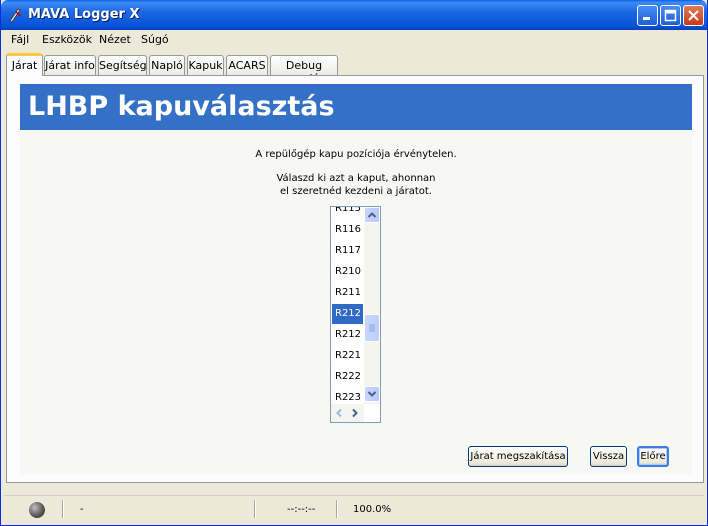 The image size is (708, 526). I want to click on app-logo-icon, so click(15, 15).